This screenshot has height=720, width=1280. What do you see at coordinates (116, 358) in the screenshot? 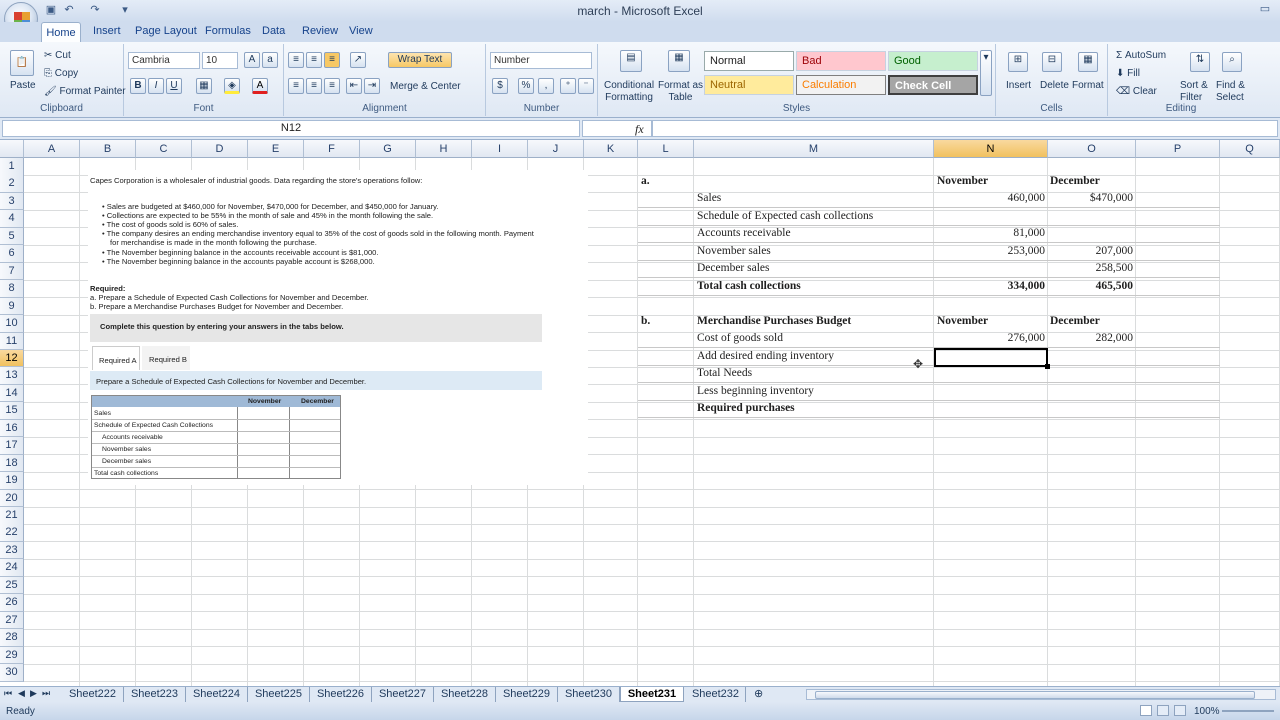
I see `required-a-tab: Required A` at bounding box center [116, 358].